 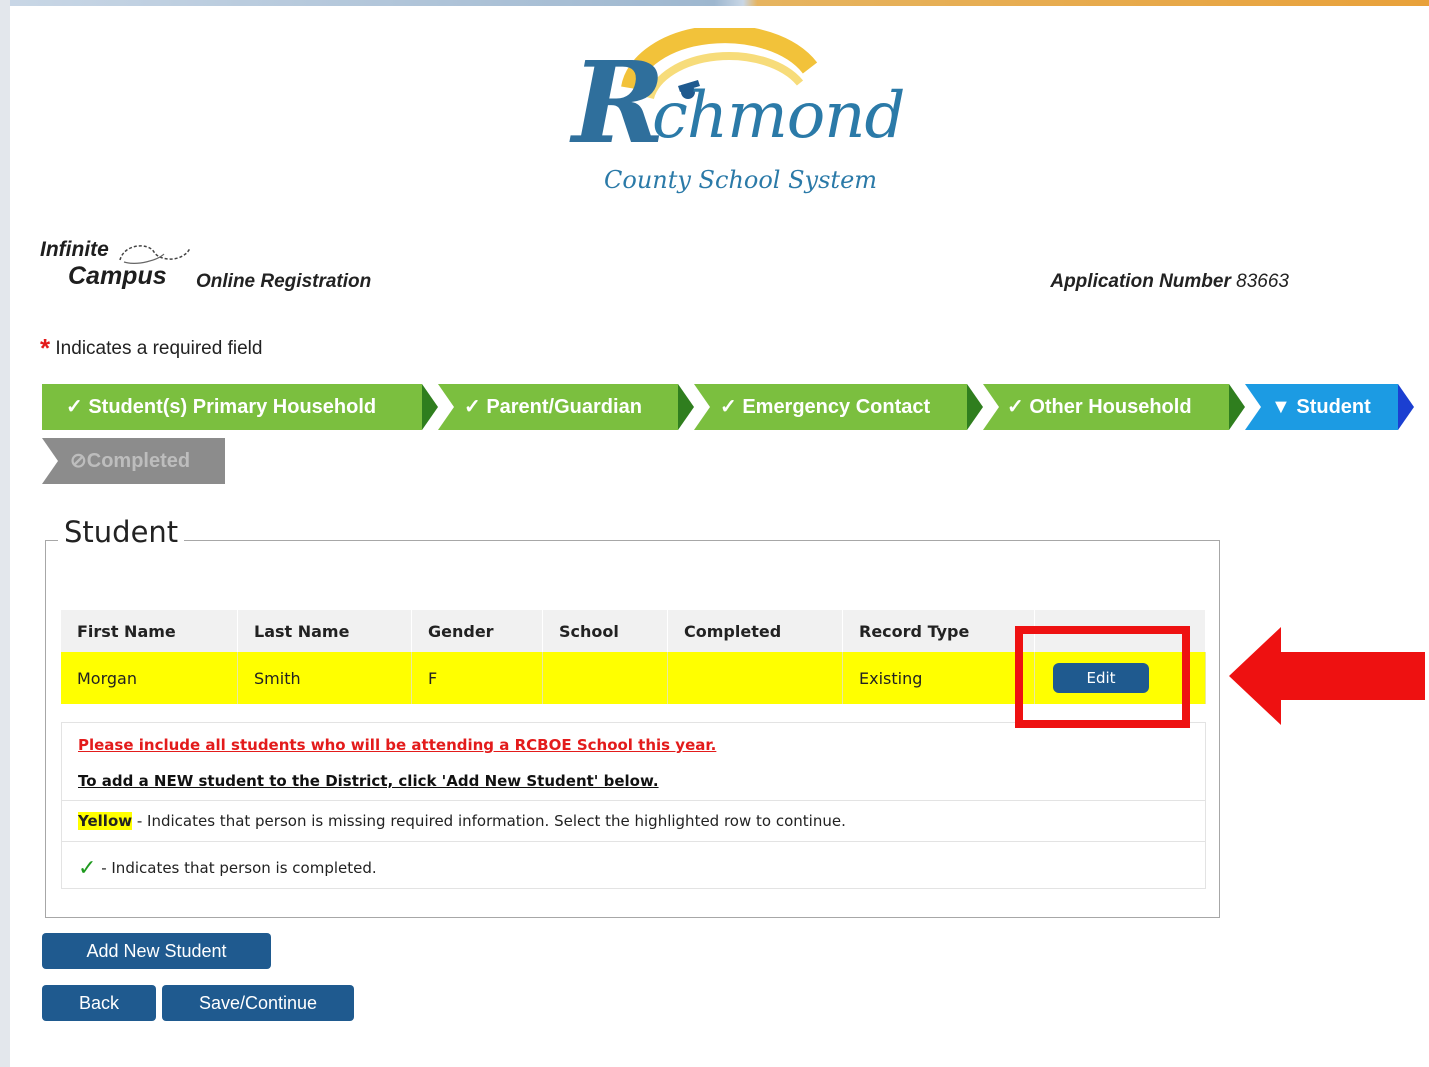 What do you see at coordinates (149, 678) in the screenshot?
I see `cell-first-name: Morgan` at bounding box center [149, 678].